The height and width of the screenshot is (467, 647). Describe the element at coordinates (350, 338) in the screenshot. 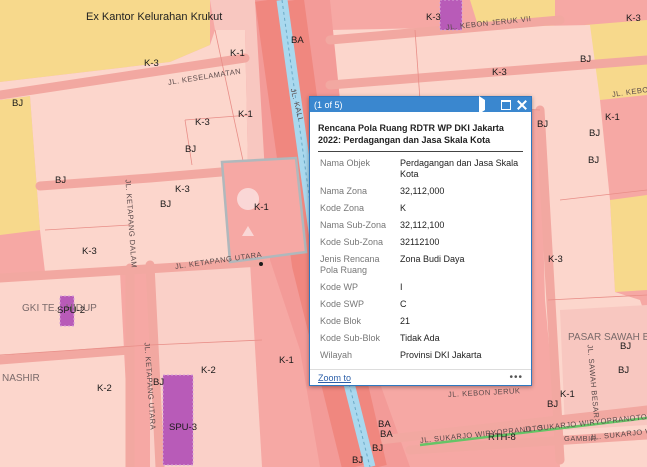

I see `attribute-key: Kode Sub-Blok` at that location.